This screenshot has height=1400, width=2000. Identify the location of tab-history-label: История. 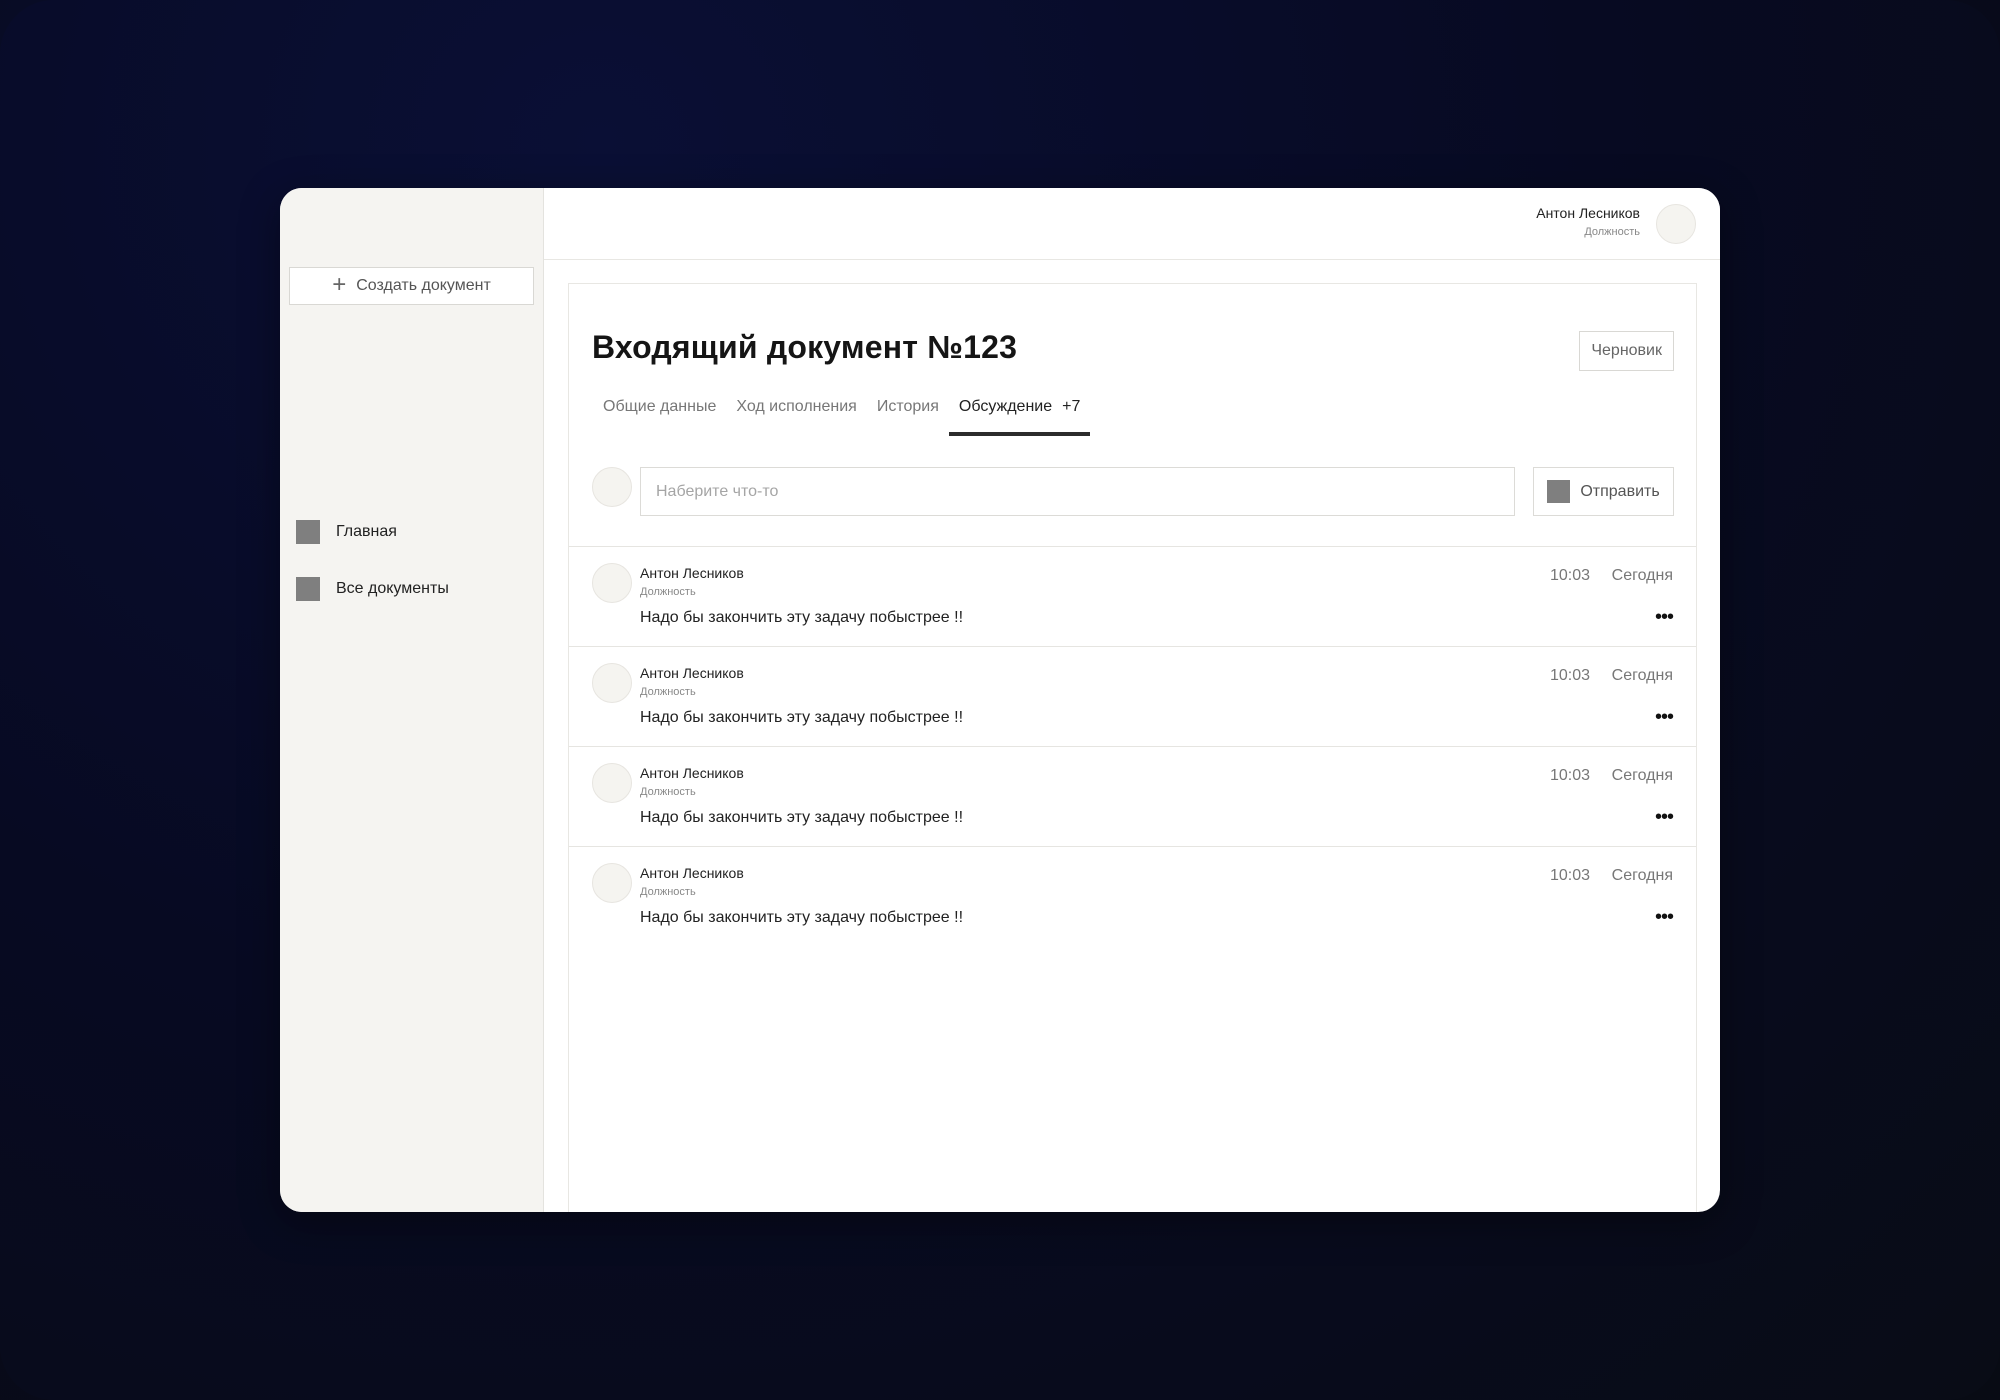
(907, 406).